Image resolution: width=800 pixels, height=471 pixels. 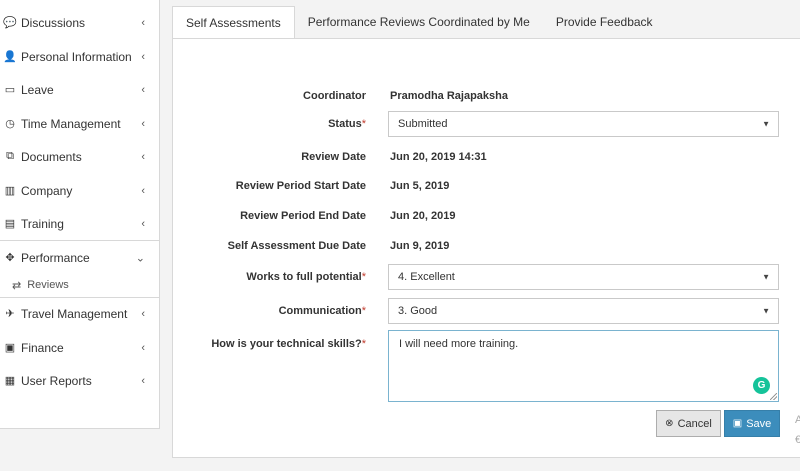 What do you see at coordinates (56, 380) in the screenshot?
I see `sidebar-item-label: User Reports` at bounding box center [56, 380].